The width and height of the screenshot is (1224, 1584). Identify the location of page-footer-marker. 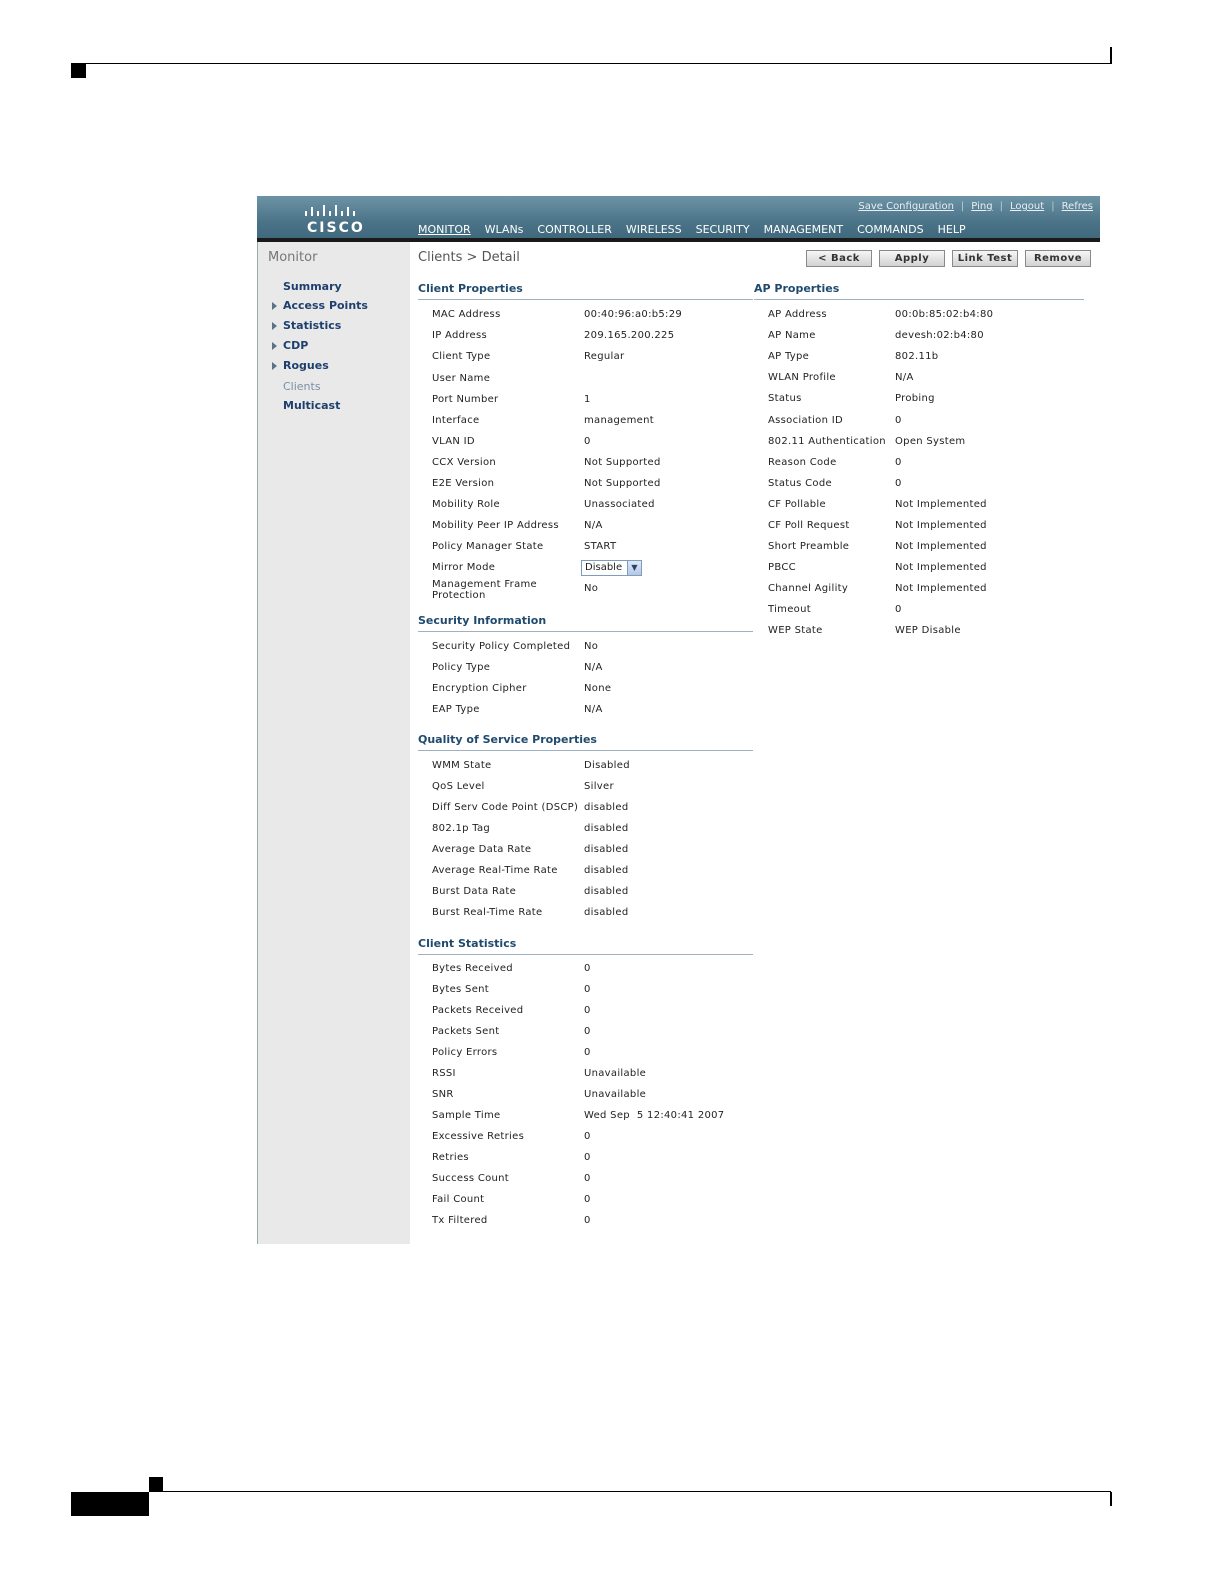
(156, 1484).